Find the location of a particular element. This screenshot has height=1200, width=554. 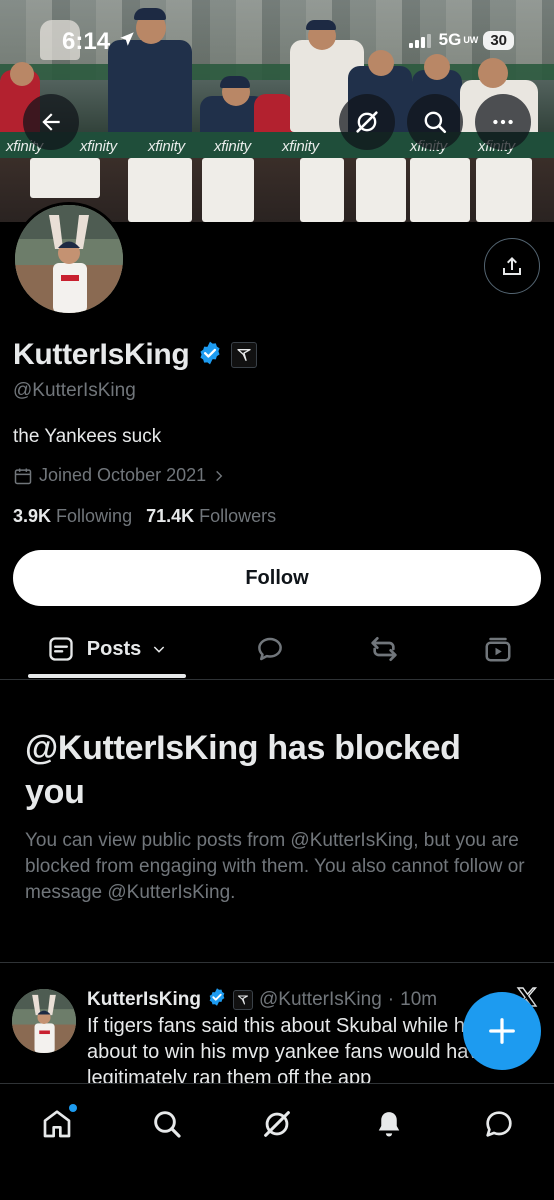

following-link: 3.9K Following is located at coordinates (72, 516).